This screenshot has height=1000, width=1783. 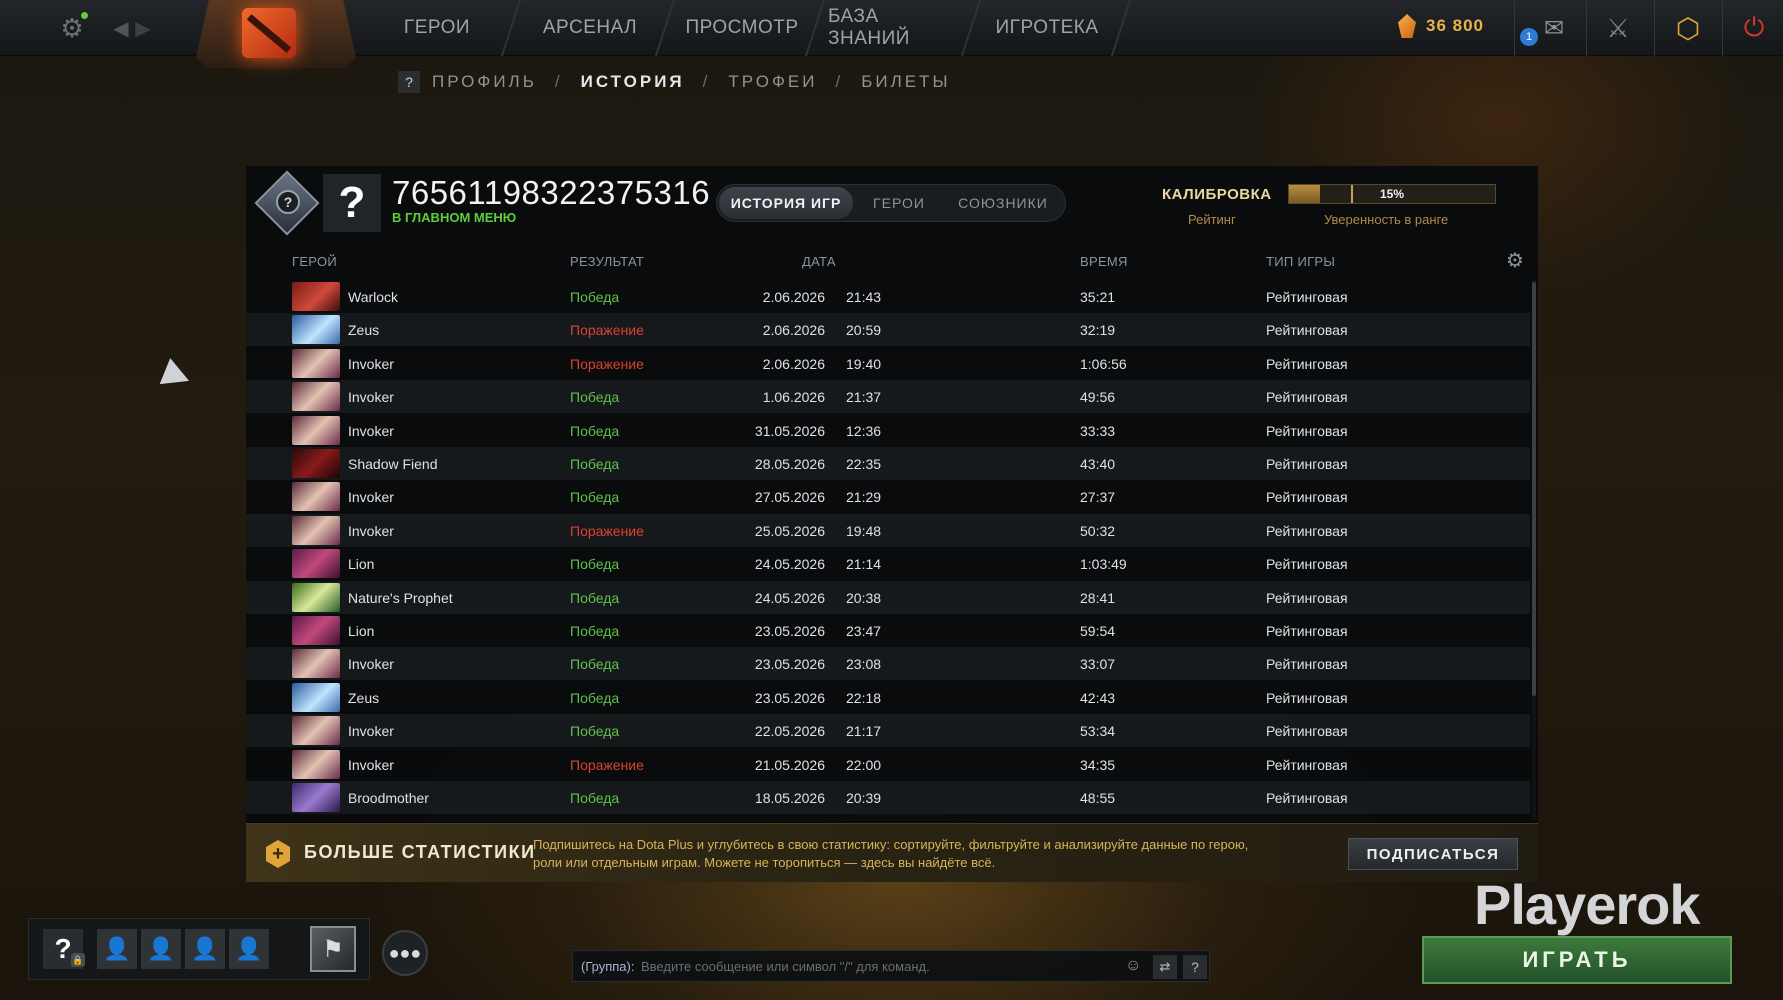 I want to click on avatar: ?, so click(x=352, y=203).